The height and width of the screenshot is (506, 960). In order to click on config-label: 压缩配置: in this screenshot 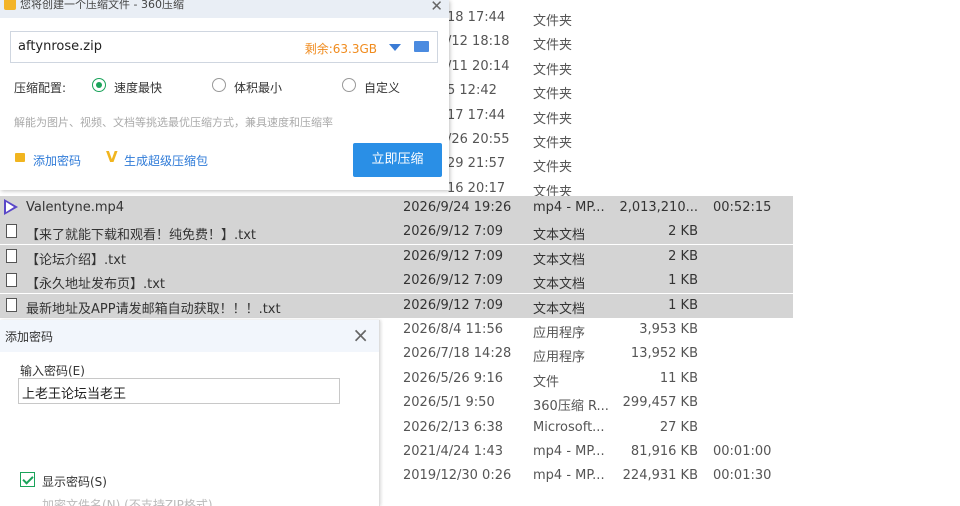, I will do `click(40, 88)`.